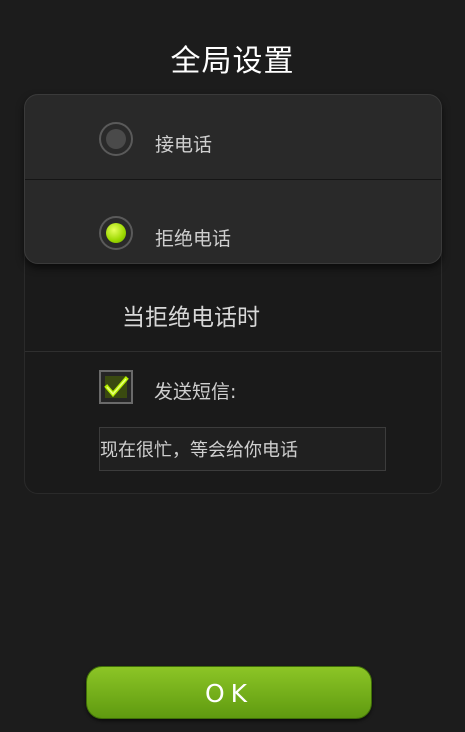 The width and height of the screenshot is (465, 732). I want to click on ok-button: OK, so click(229, 692).